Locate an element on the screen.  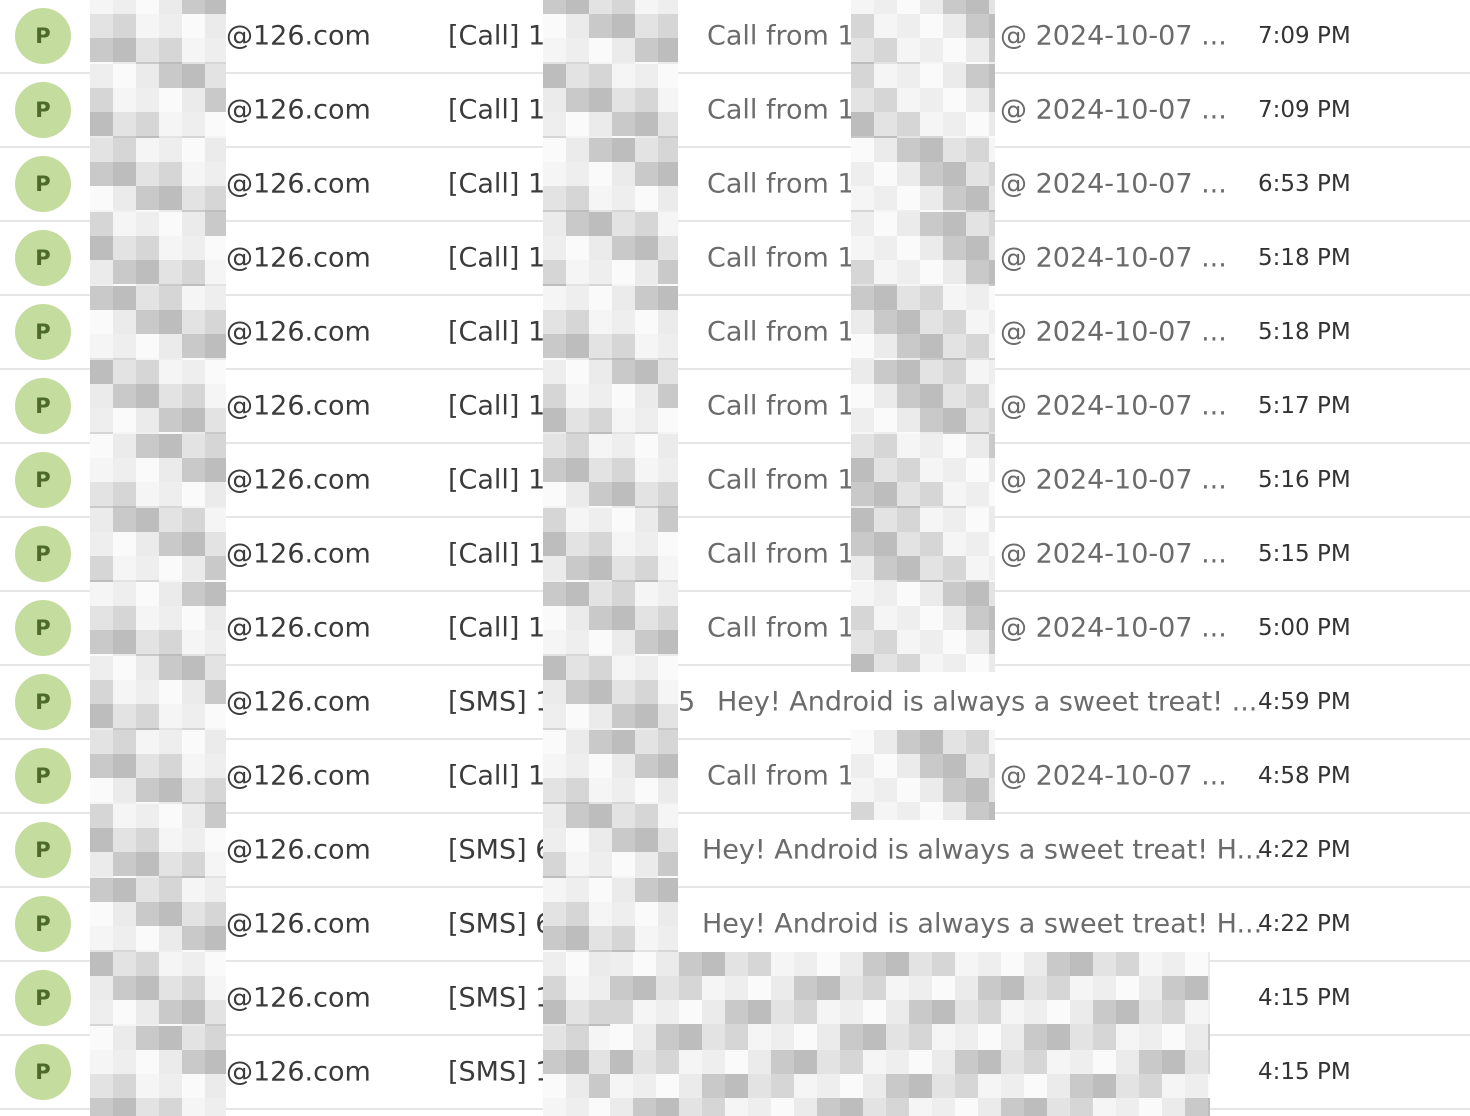
message-time: 4:59 PM is located at coordinates (1304, 702).